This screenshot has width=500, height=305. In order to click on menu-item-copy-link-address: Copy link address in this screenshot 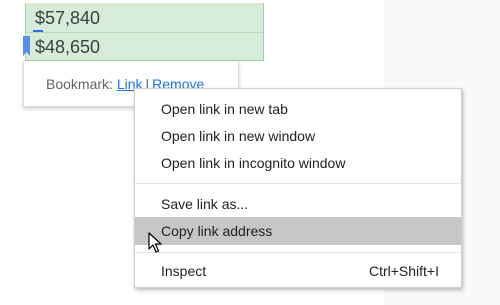, I will do `click(298, 231)`.